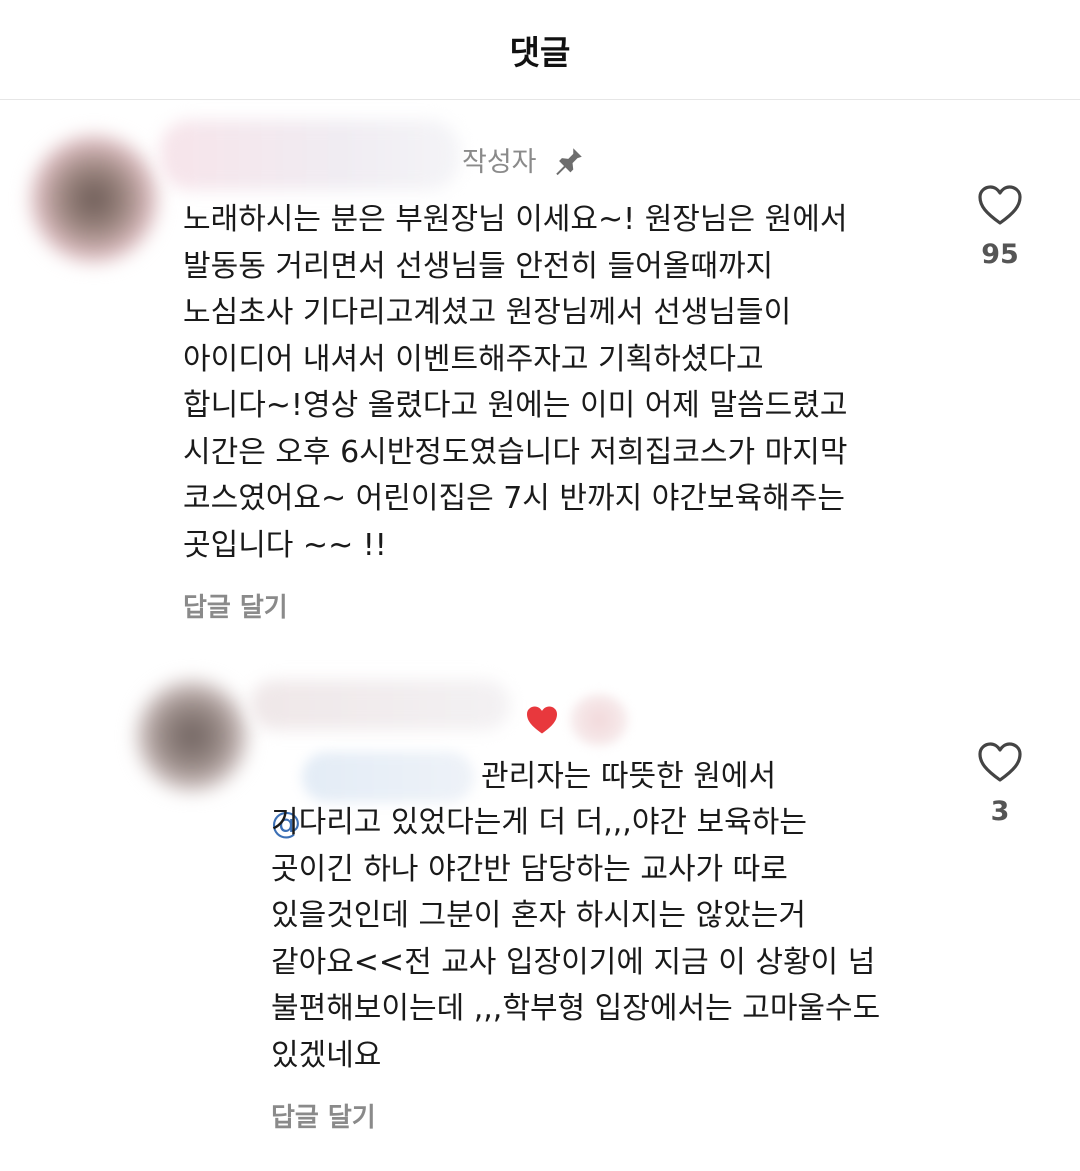  What do you see at coordinates (599, 720) in the screenshot?
I see `creator-avatar` at bounding box center [599, 720].